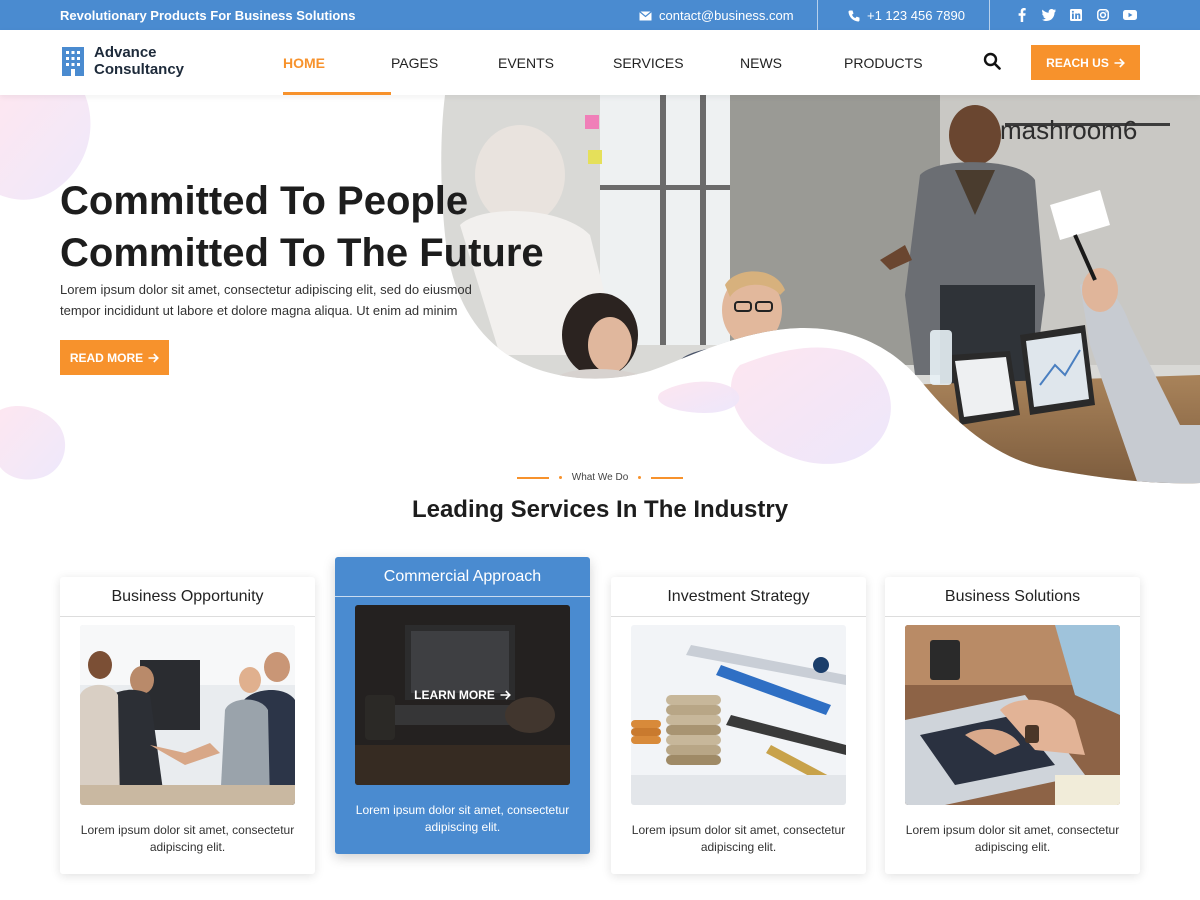  Describe the element at coordinates (676, 62) in the screenshot. I see `nav-services: SERVICES` at that location.